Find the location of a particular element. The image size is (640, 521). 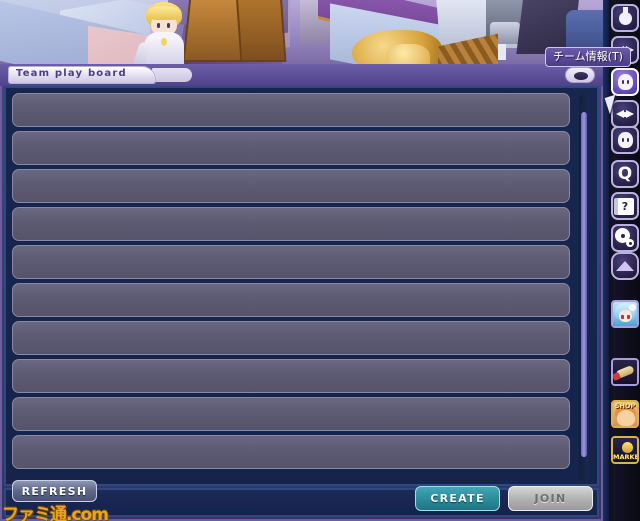

minimize-button is located at coordinates (580, 75).